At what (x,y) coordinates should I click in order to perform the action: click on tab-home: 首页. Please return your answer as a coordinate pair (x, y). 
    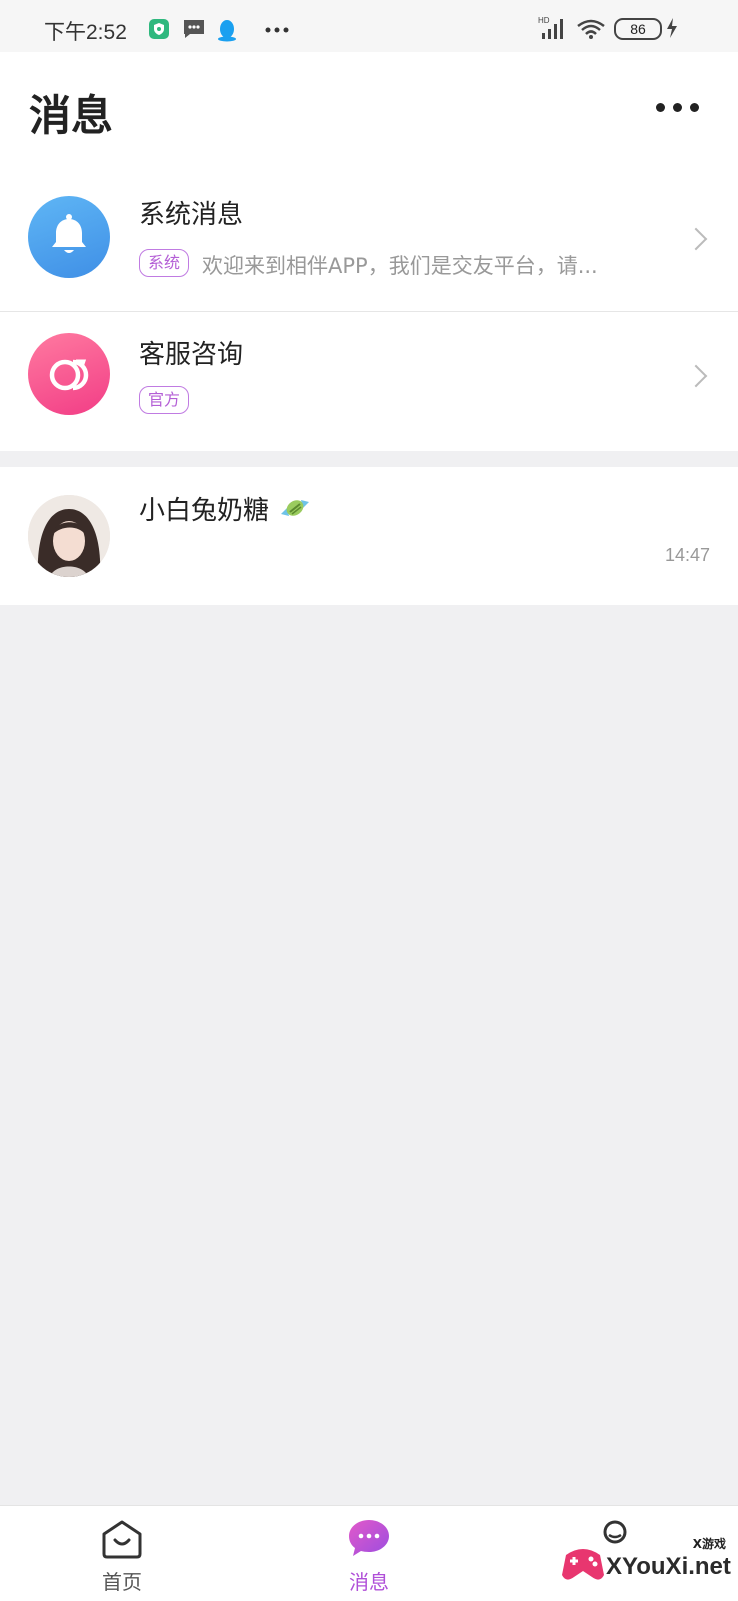
    Looking at the image, I should click on (122, 1553).